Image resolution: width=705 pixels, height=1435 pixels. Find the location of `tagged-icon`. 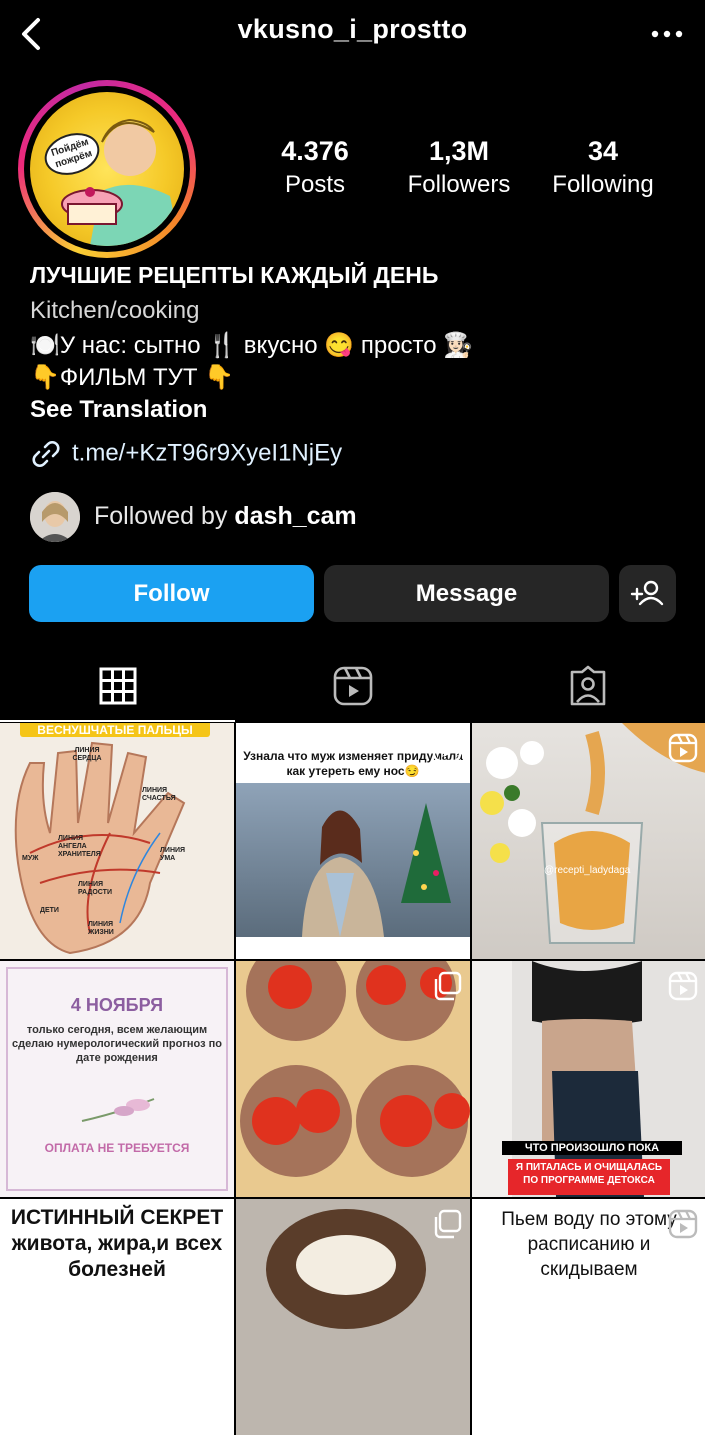

tagged-icon is located at coordinates (588, 686).